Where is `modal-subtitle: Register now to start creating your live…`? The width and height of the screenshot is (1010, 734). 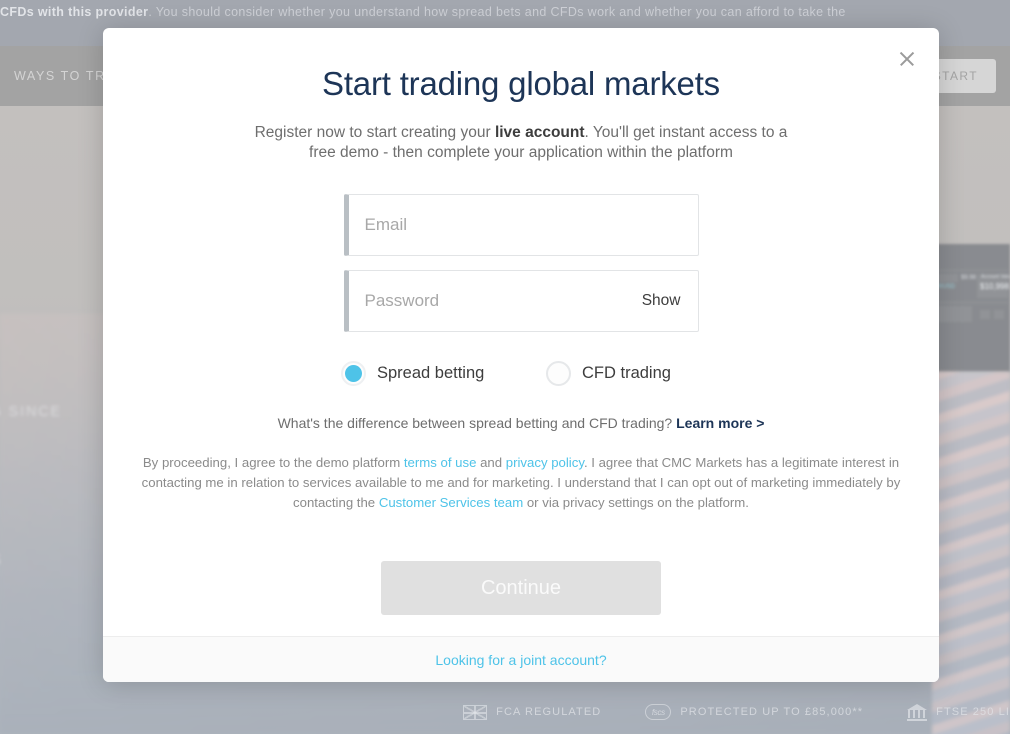 modal-subtitle: Register now to start creating your live… is located at coordinates (521, 143).